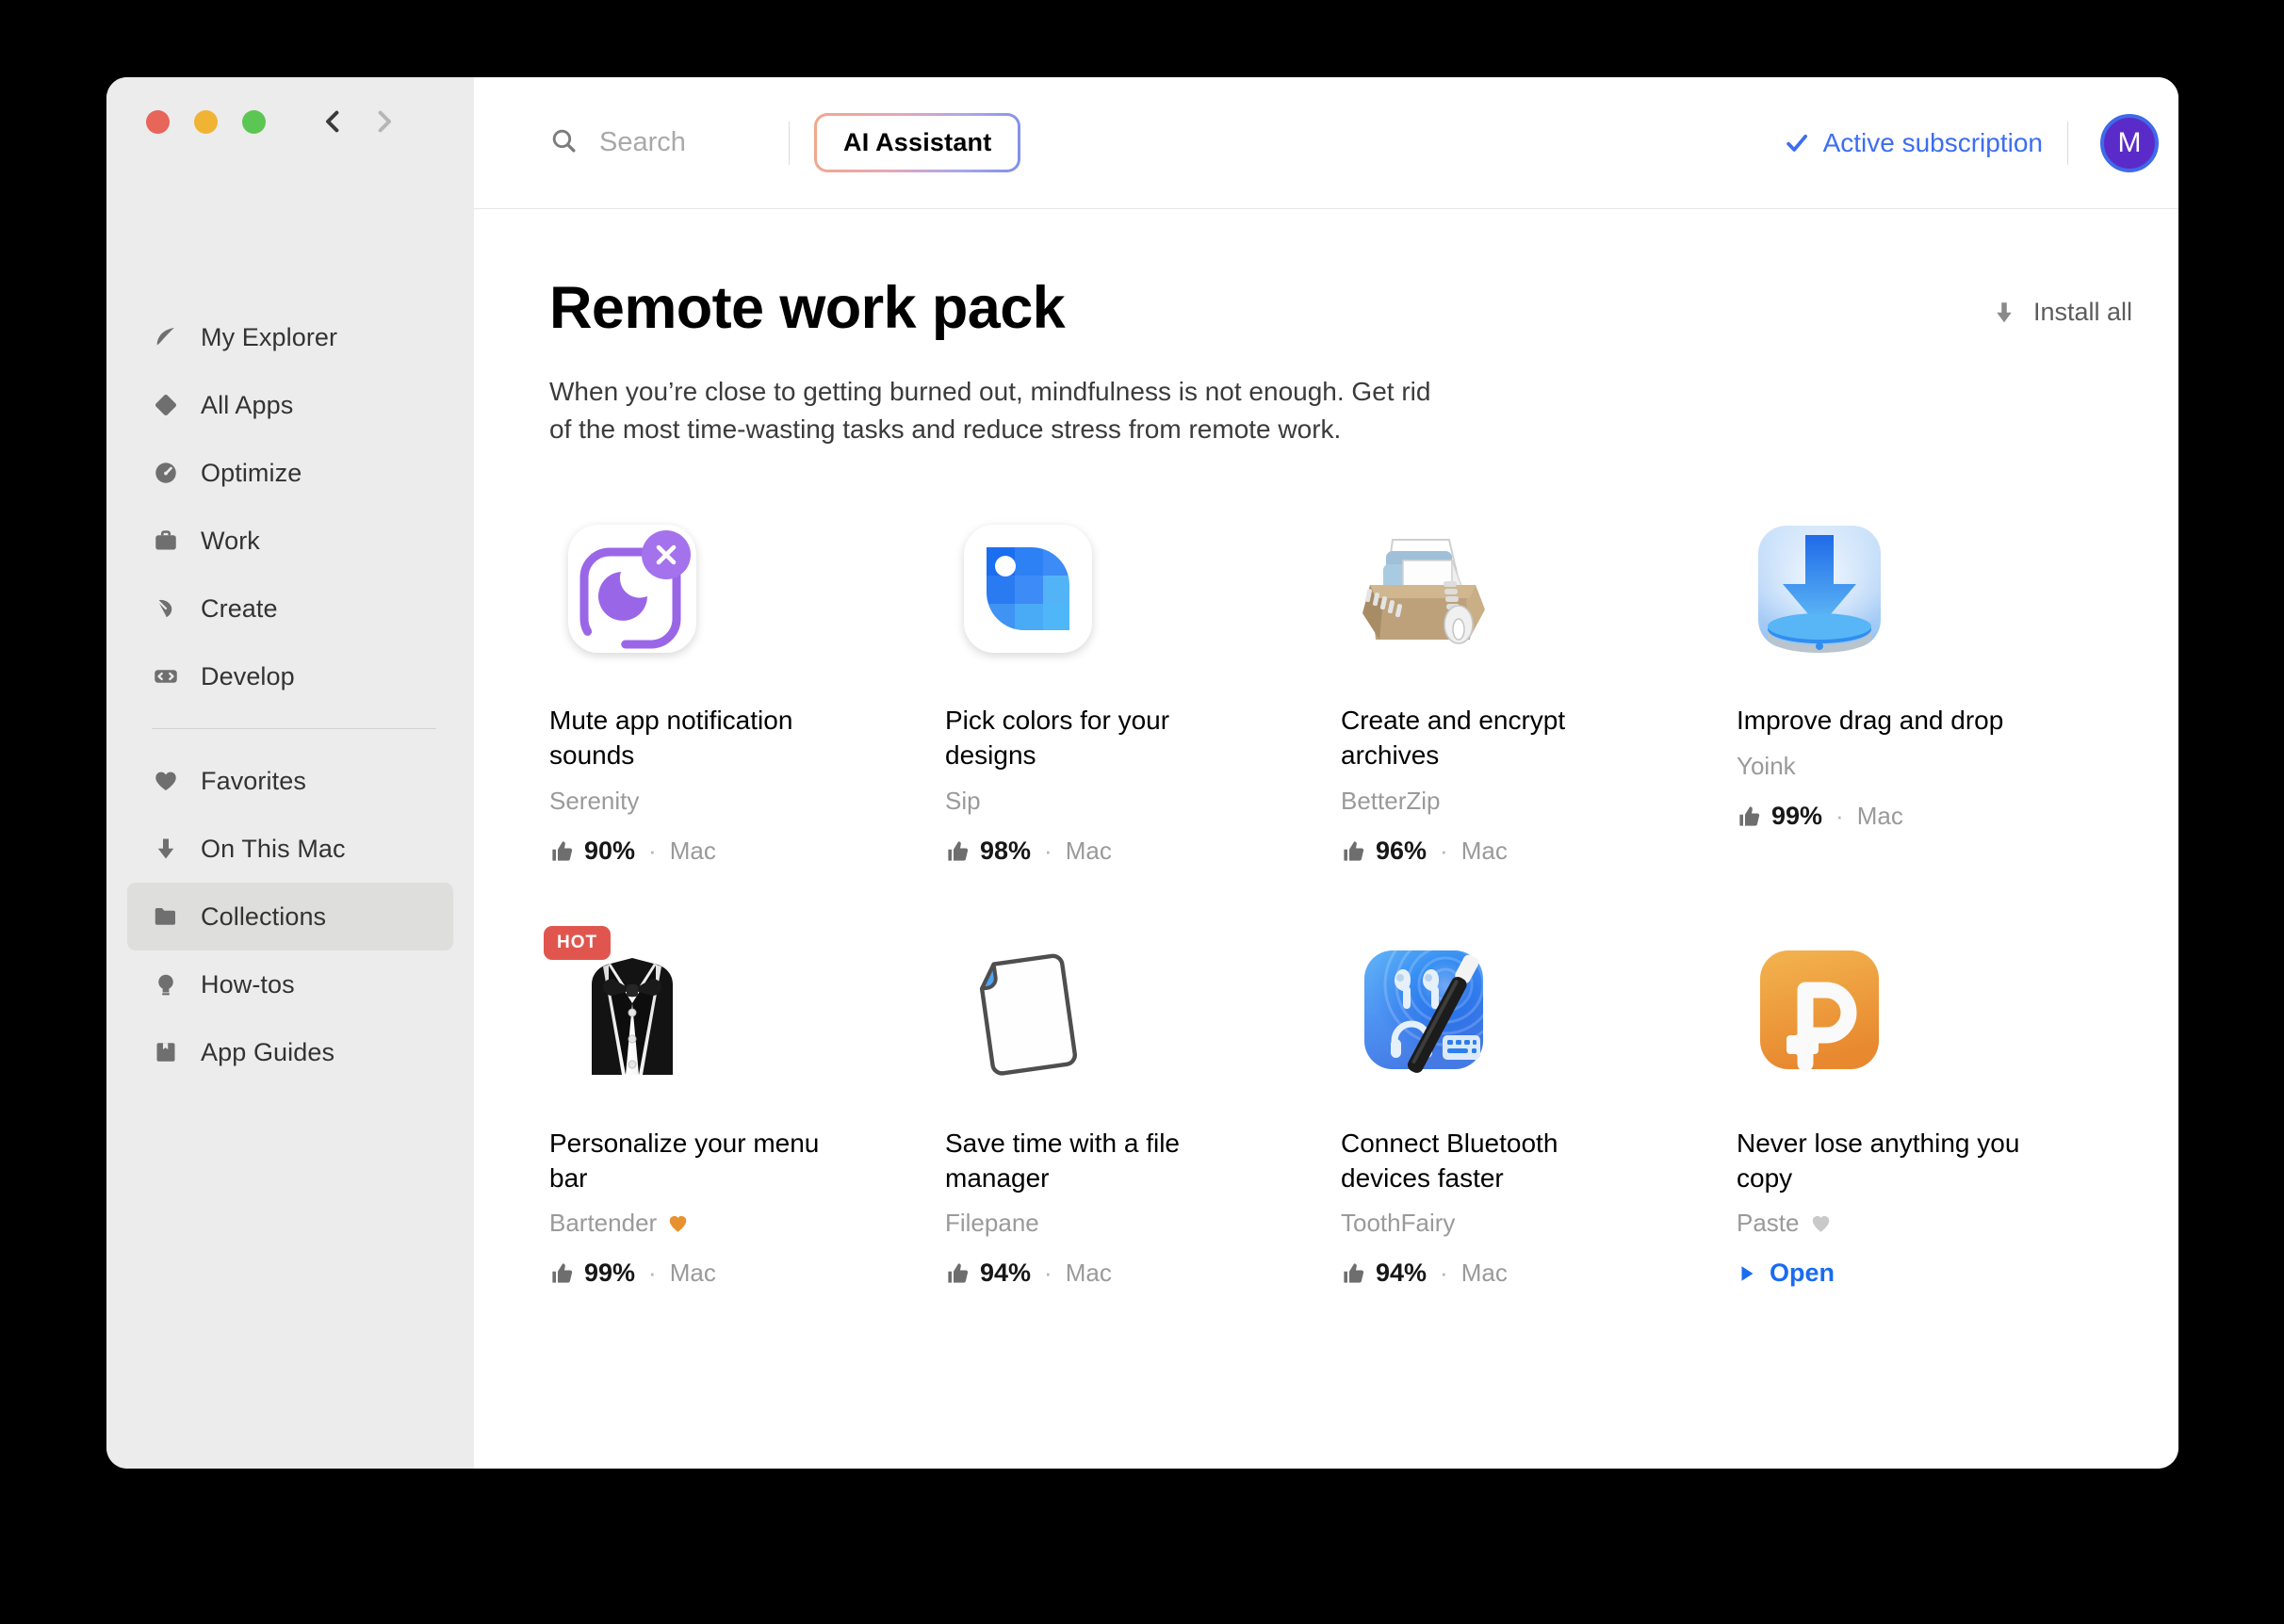 The height and width of the screenshot is (1624, 2284). What do you see at coordinates (807, 308) in the screenshot?
I see `page-title: Remote work pack` at bounding box center [807, 308].